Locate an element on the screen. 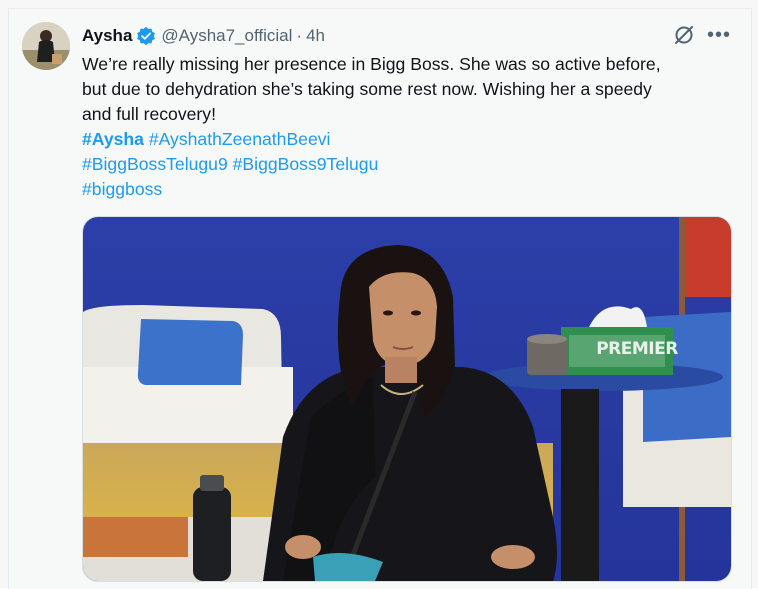 This screenshot has width=758, height=589. grok-icon is located at coordinates (684, 35).